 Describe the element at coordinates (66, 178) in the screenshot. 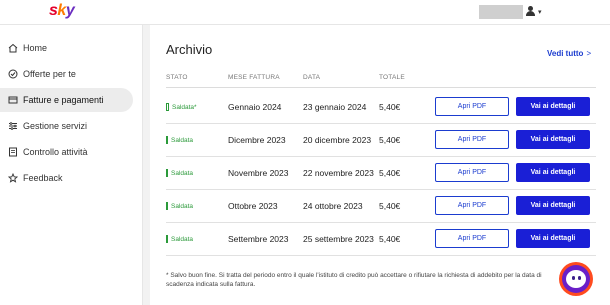

I see `sidebar-item-feedback: Feedback` at that location.